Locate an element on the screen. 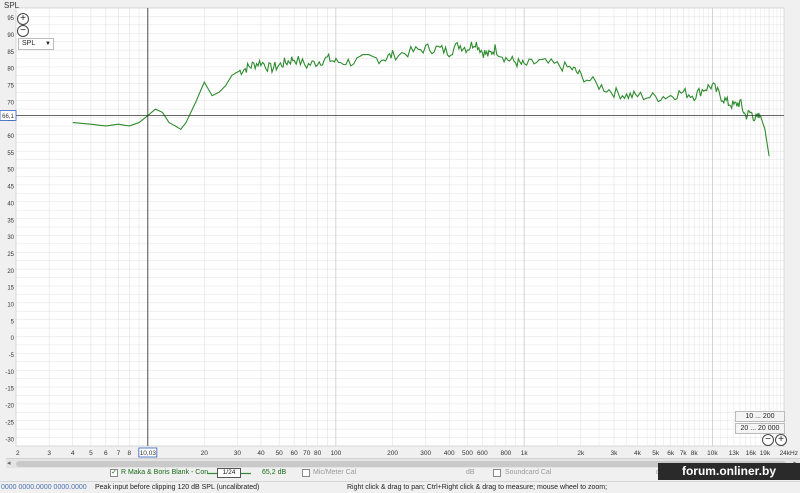  y-tick-label: 45 is located at coordinates (10, 188).